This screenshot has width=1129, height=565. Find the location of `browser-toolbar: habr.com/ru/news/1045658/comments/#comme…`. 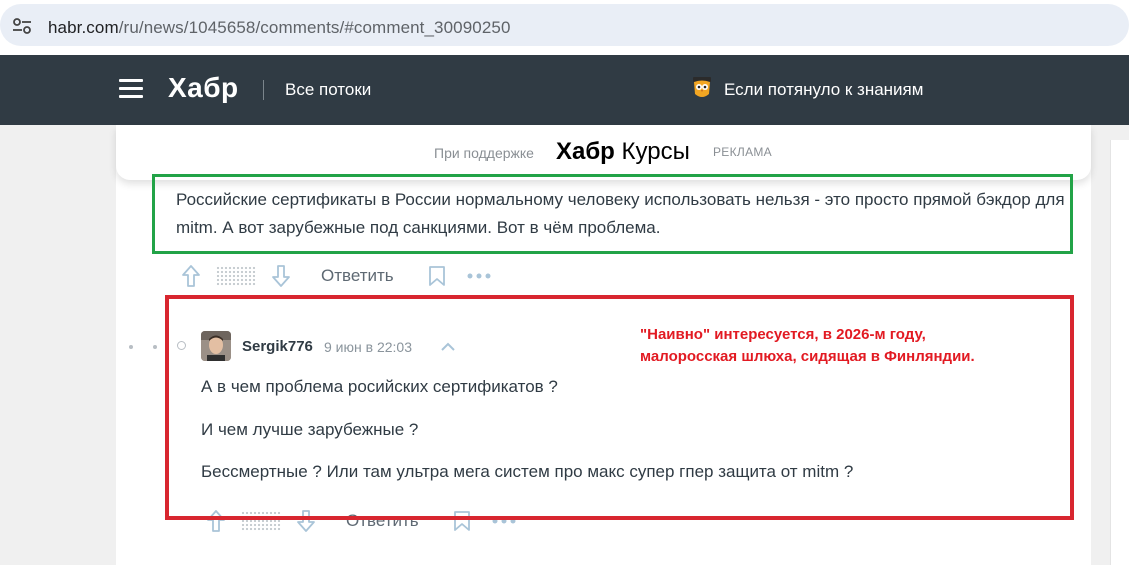

browser-toolbar: habr.com/ru/news/1045658/comments/#comme… is located at coordinates (564, 27).